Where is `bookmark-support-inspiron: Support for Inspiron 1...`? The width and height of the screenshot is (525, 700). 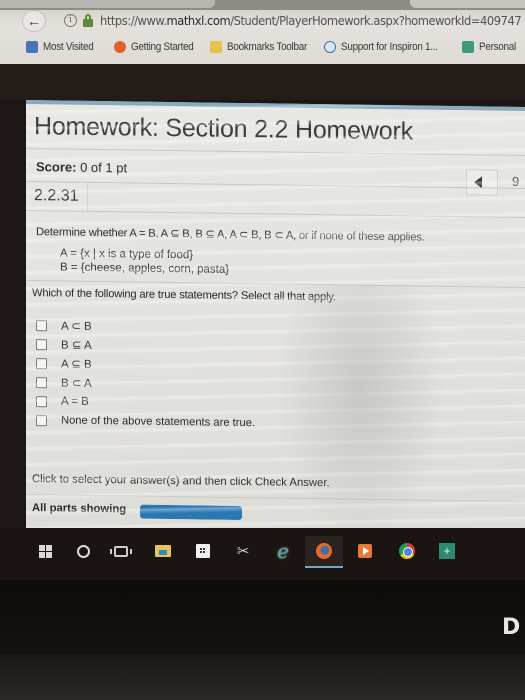
bookmark-support-inspiron: Support for Inspiron 1... is located at coordinates (386, 47).